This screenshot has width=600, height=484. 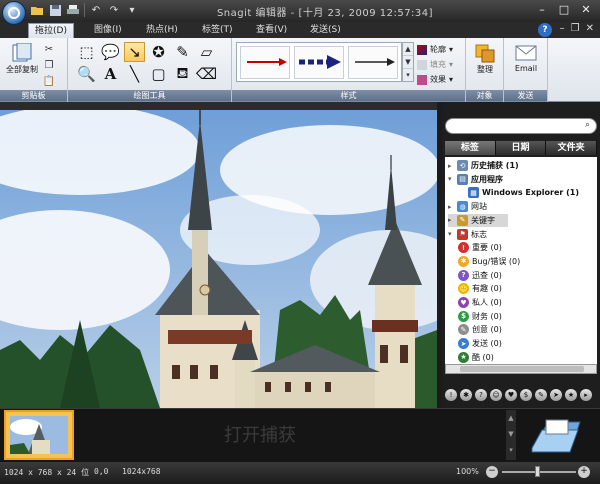 I want to click on tag-important-icon: !, so click(x=451, y=395).